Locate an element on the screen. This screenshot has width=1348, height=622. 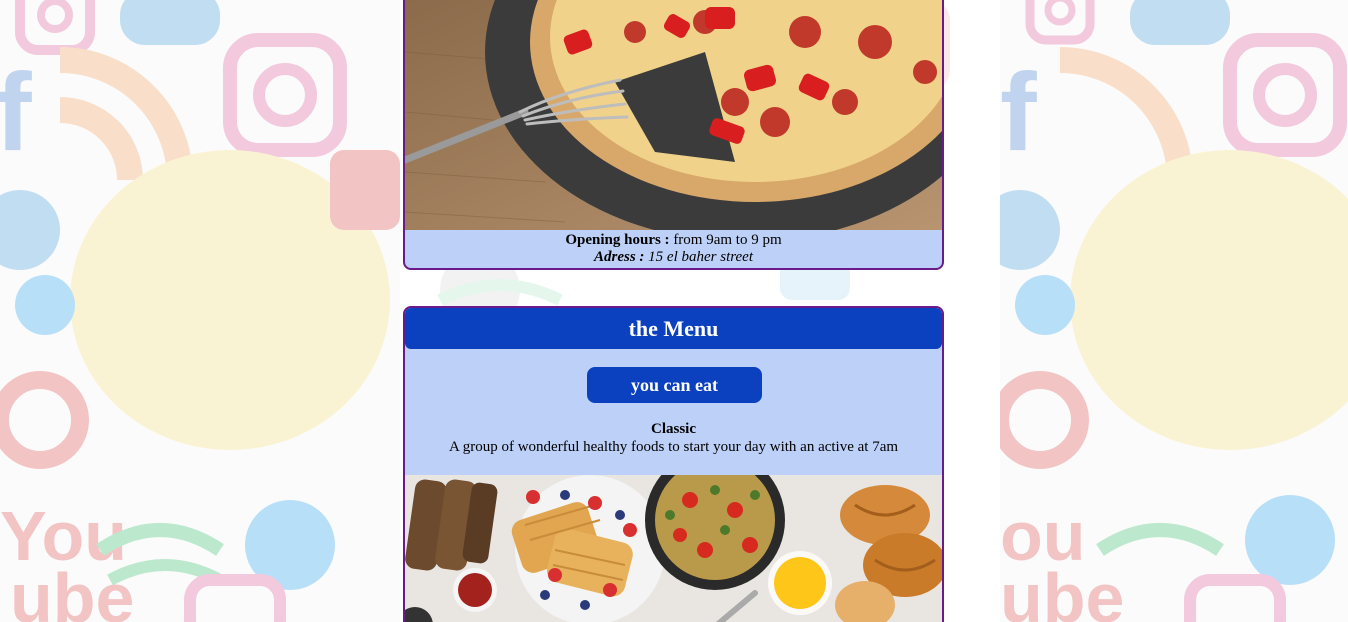
opening-hours-line: Opening hours : from 9am to 9 pm is located at coordinates (673, 240).